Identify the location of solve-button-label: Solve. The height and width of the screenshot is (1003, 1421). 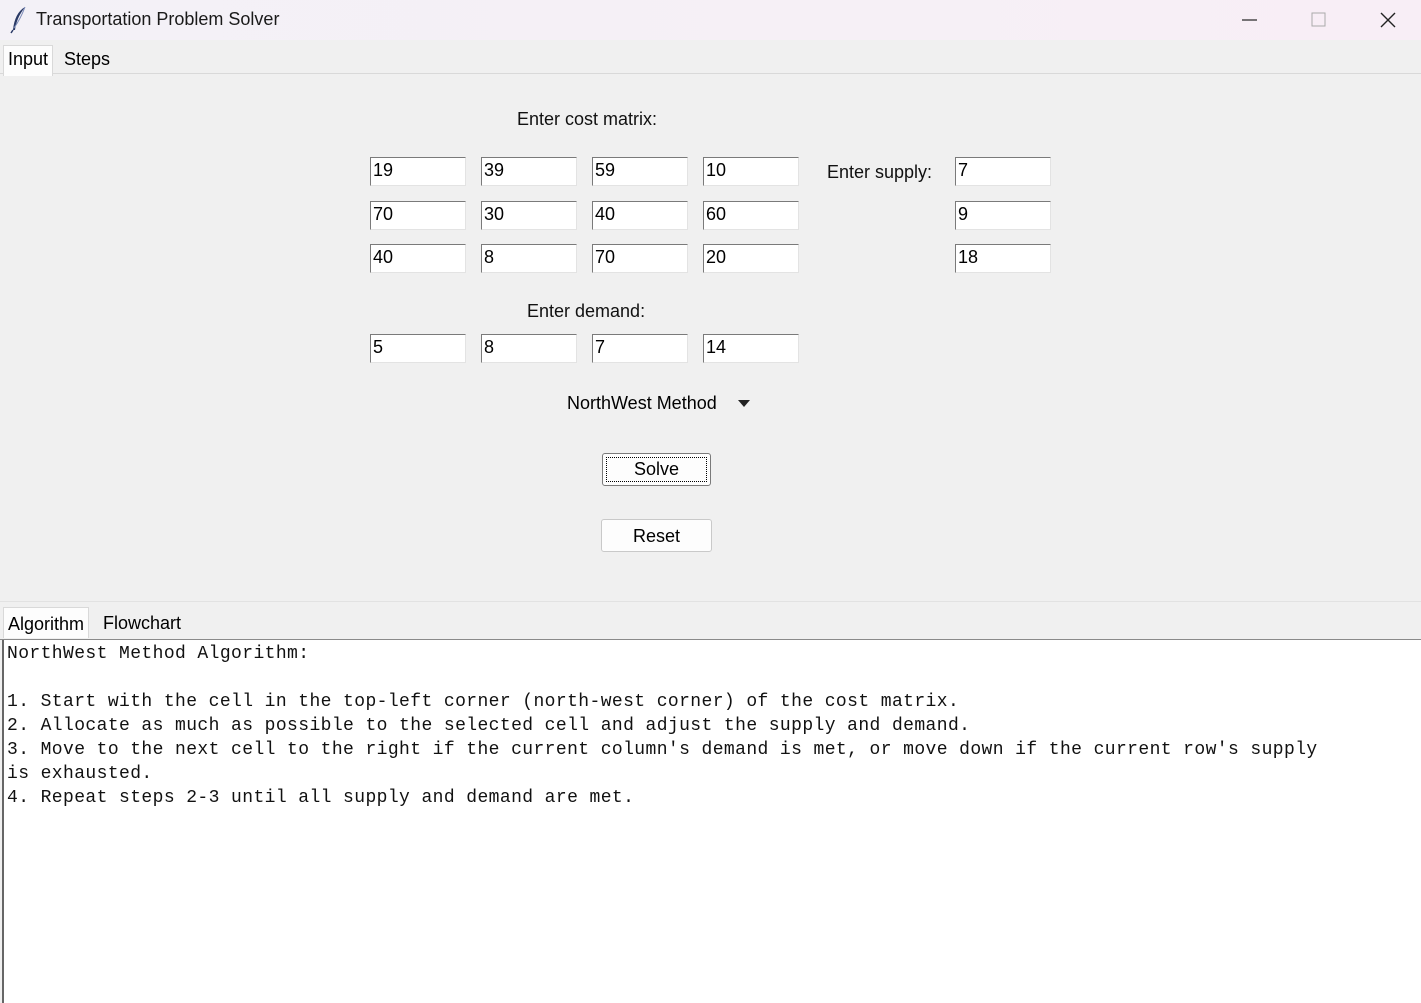
(656, 469).